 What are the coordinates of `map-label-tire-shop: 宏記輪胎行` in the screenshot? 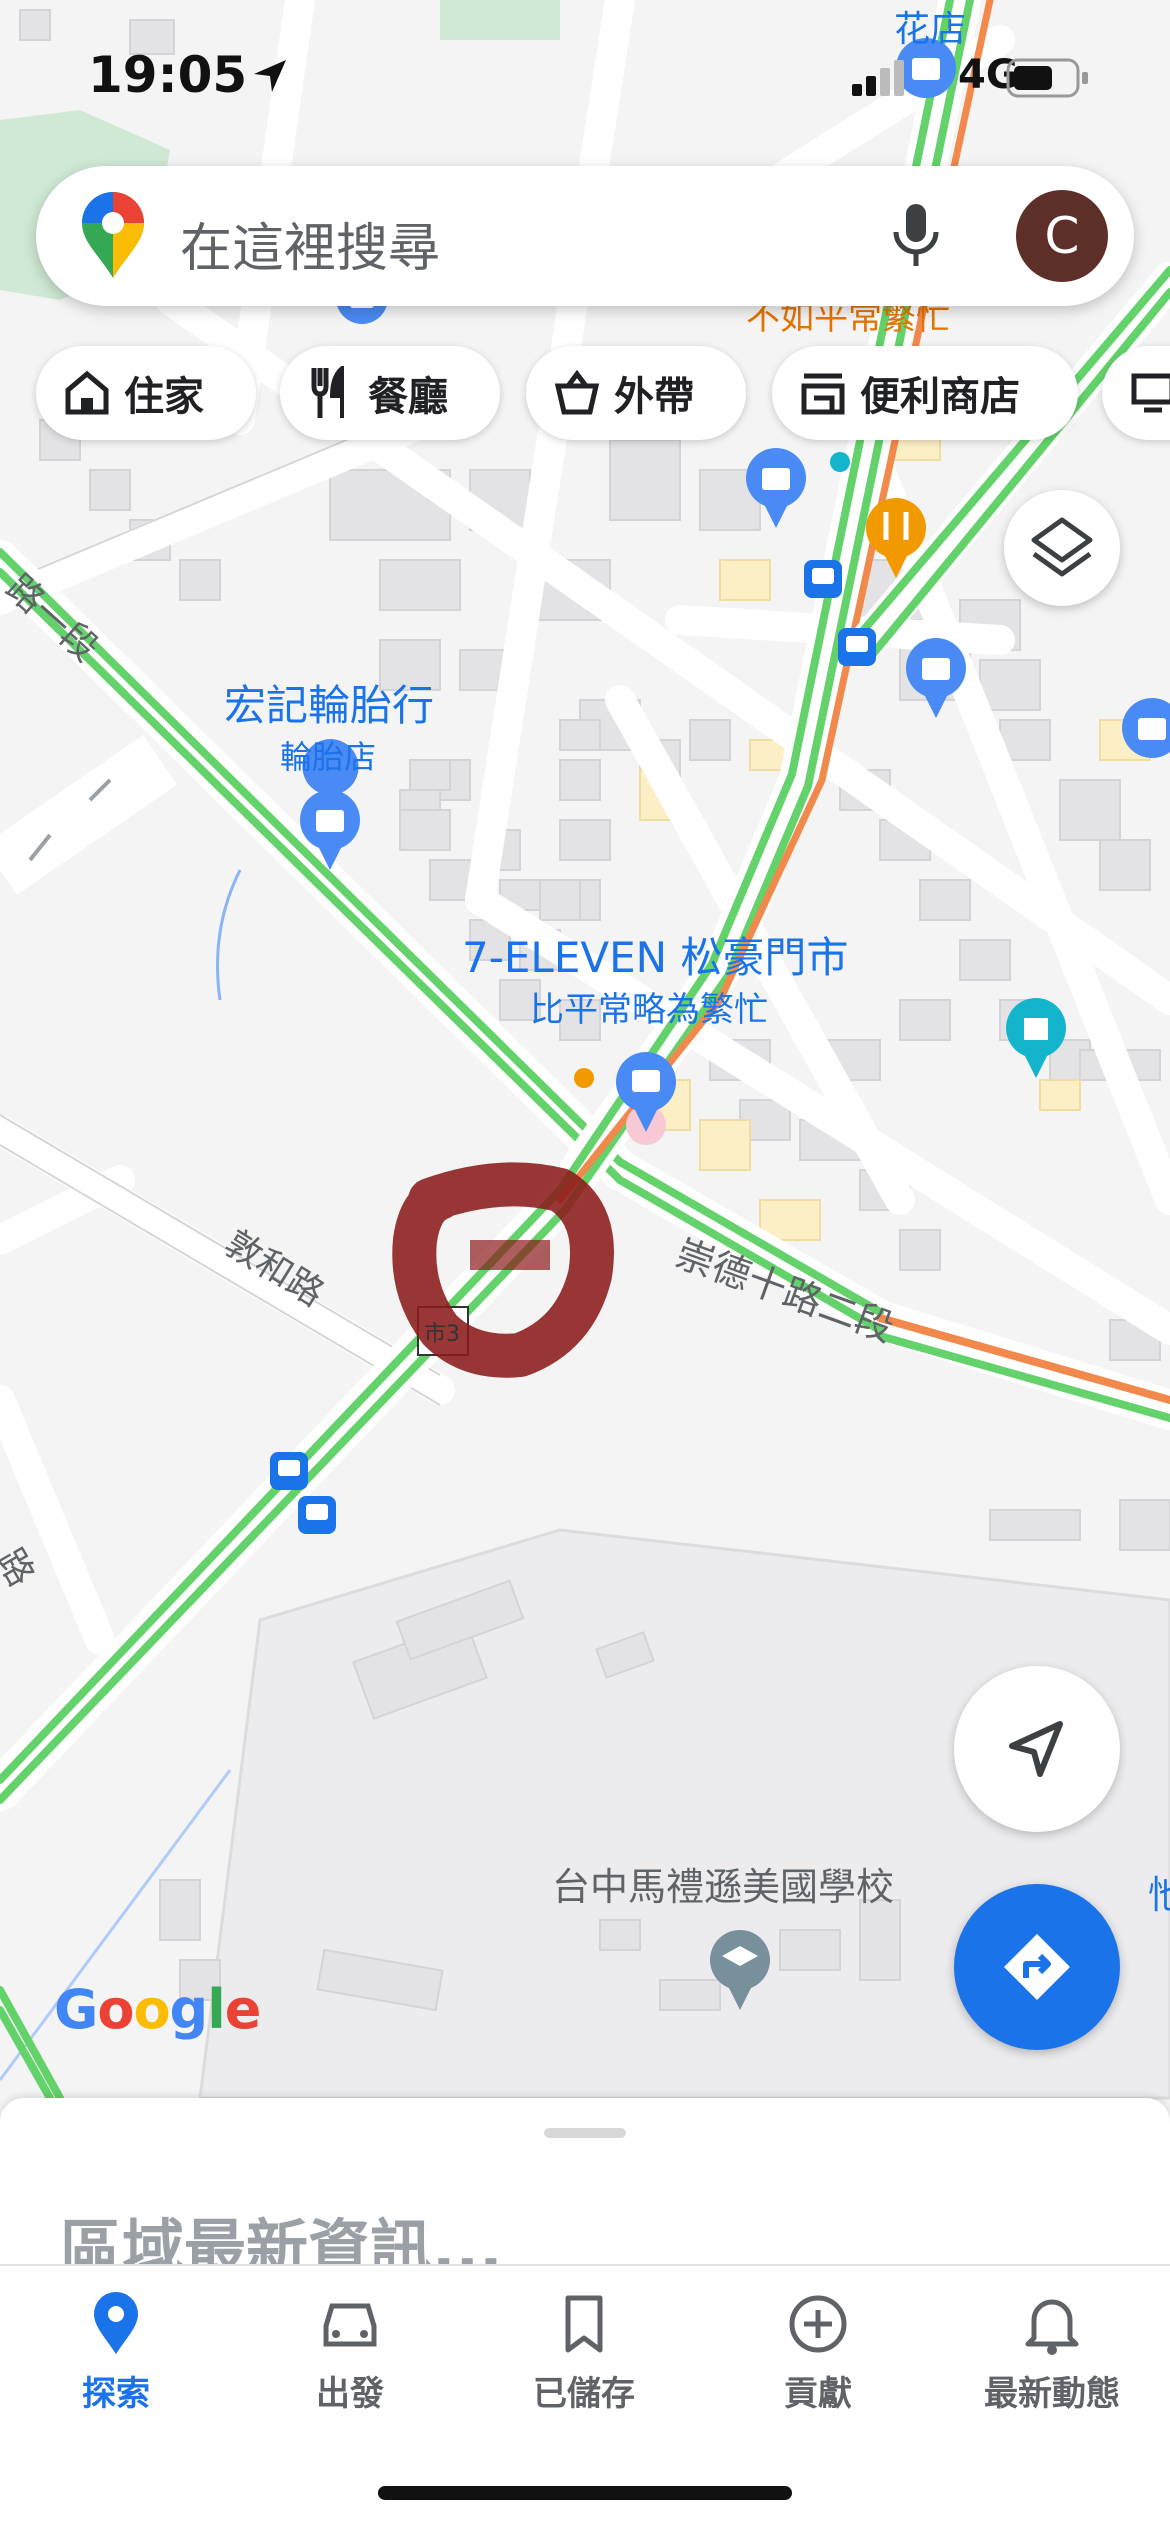 It's located at (329, 702).